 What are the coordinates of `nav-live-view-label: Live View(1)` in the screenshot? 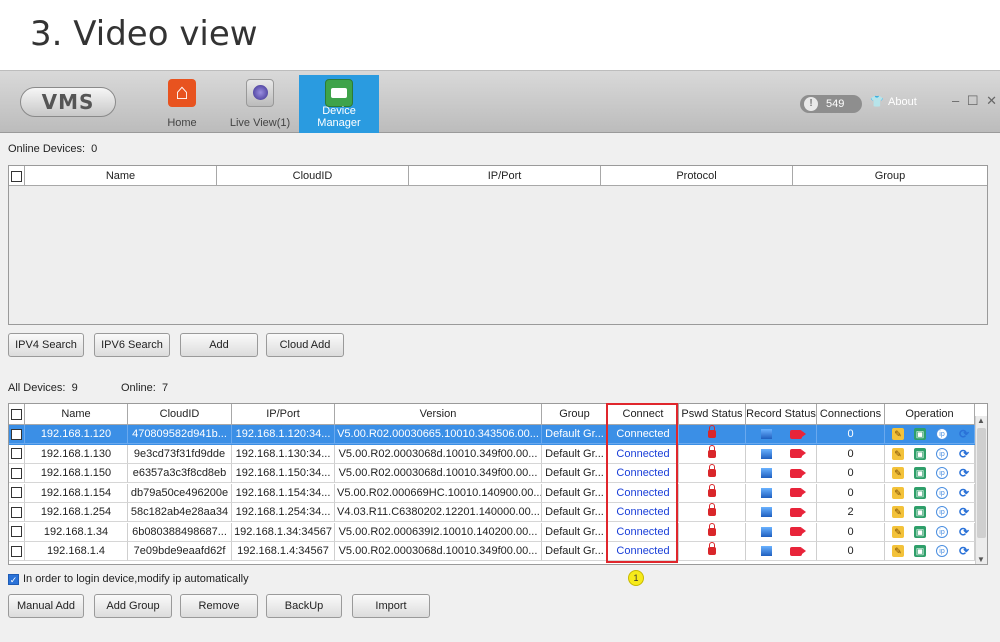 It's located at (260, 123).